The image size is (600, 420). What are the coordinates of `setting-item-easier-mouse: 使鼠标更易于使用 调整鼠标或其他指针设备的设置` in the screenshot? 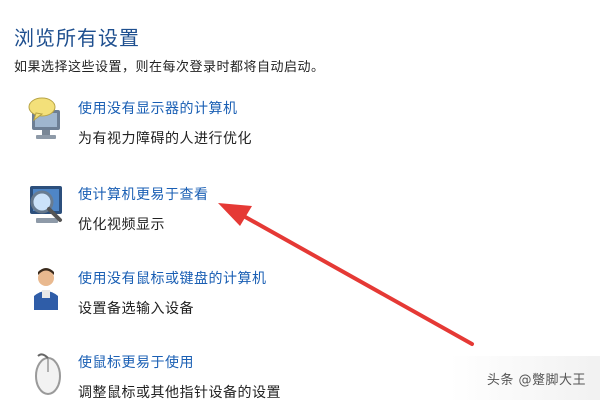 It's located at (234, 385).